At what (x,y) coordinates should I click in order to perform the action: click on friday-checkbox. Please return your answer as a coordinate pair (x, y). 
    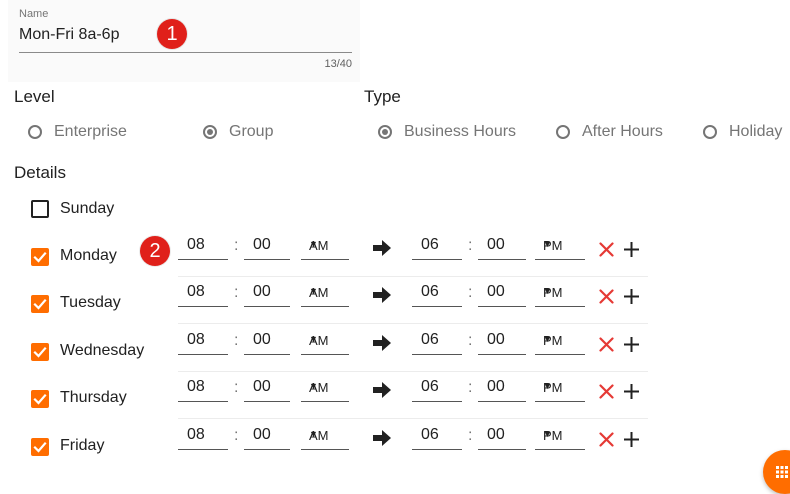
    Looking at the image, I should click on (40, 447).